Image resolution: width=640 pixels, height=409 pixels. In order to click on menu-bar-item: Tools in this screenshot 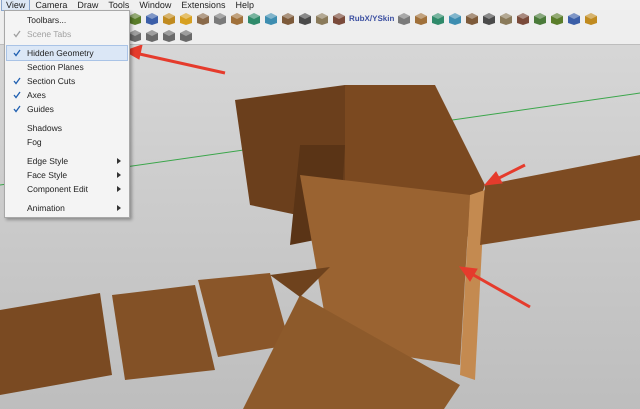, I will do `click(119, 5)`.